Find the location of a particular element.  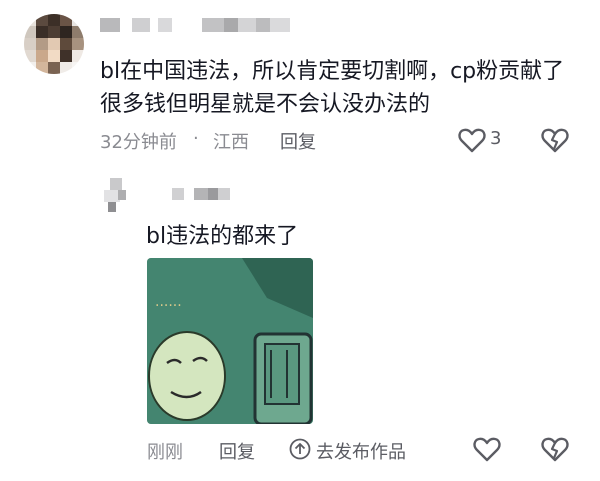

comment-time: 32分钟前 is located at coordinates (138, 142).